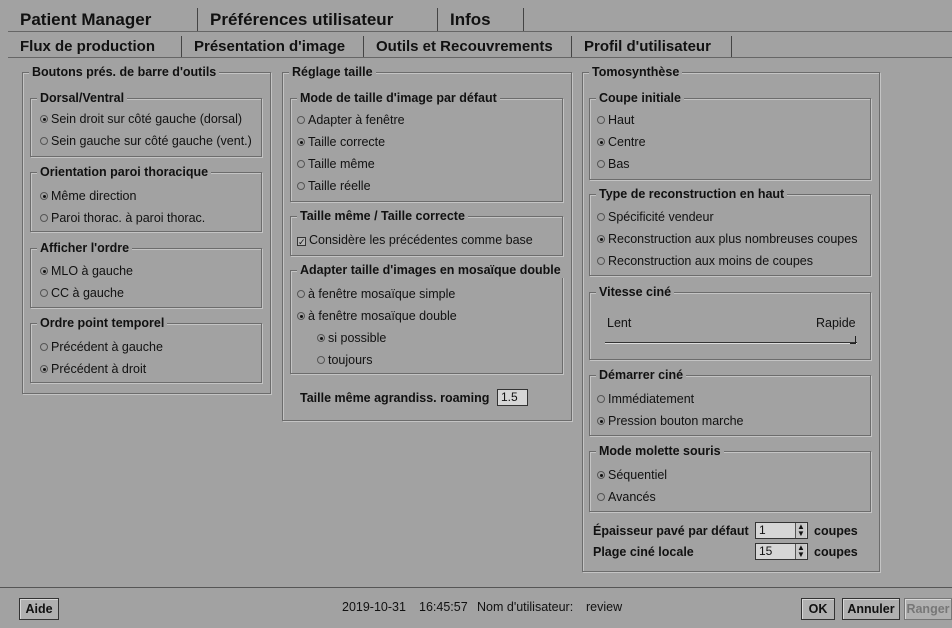 The width and height of the screenshot is (952, 628). Describe the element at coordinates (621, 120) in the screenshot. I see `option-label: Haut` at that location.